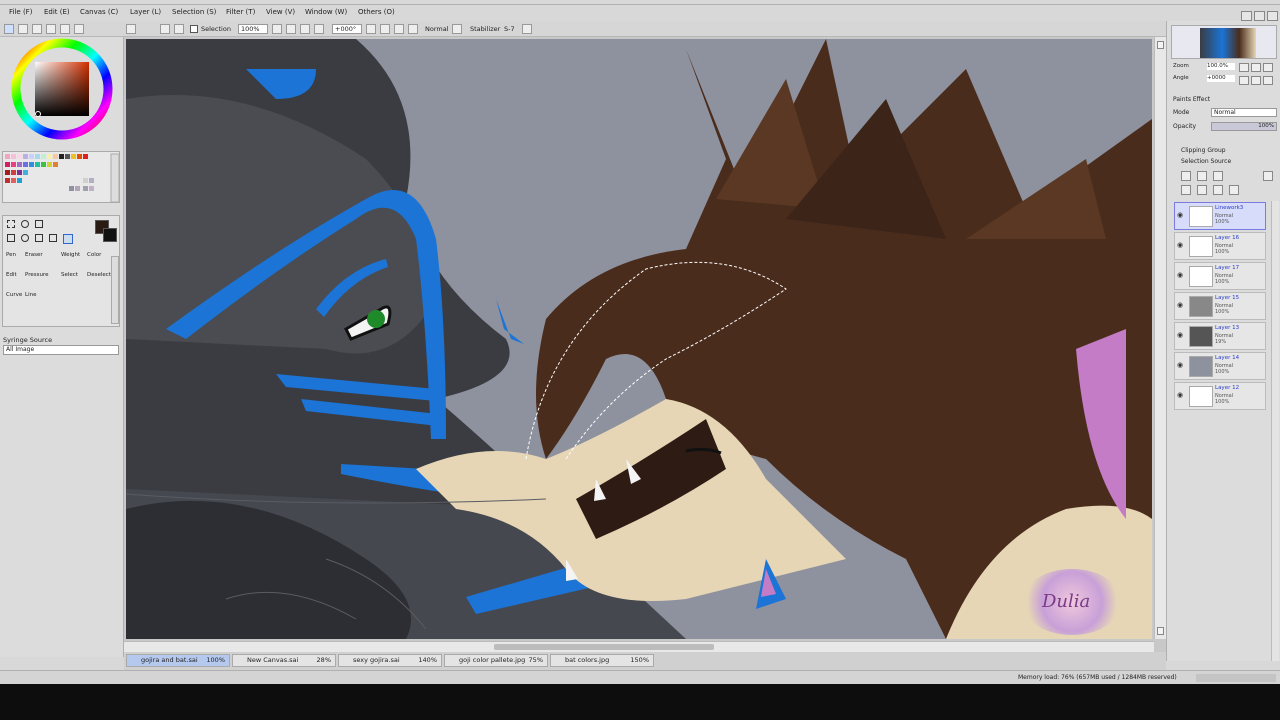 The width and height of the screenshot is (1280, 720). What do you see at coordinates (25, 238) in the screenshot?
I see `zoom-tool-icon` at bounding box center [25, 238].